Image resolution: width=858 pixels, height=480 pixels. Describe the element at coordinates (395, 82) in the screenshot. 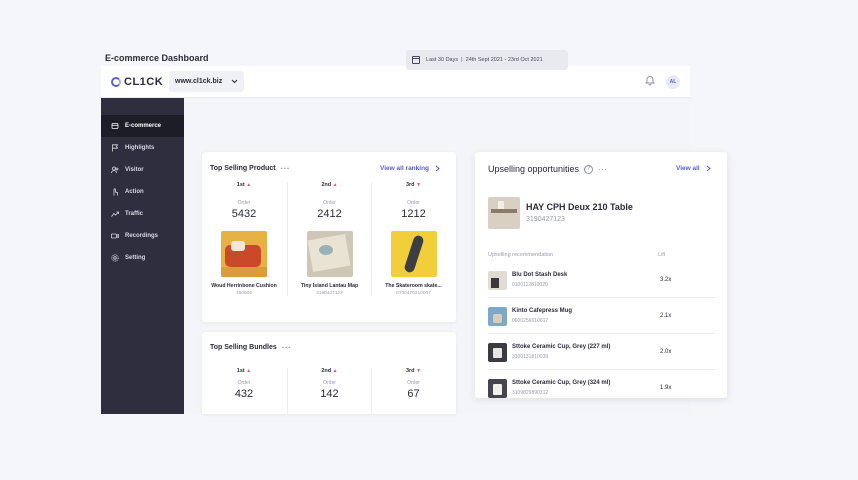

I see `top-bar: CL1CK www.cl1ck.biz AL` at that location.